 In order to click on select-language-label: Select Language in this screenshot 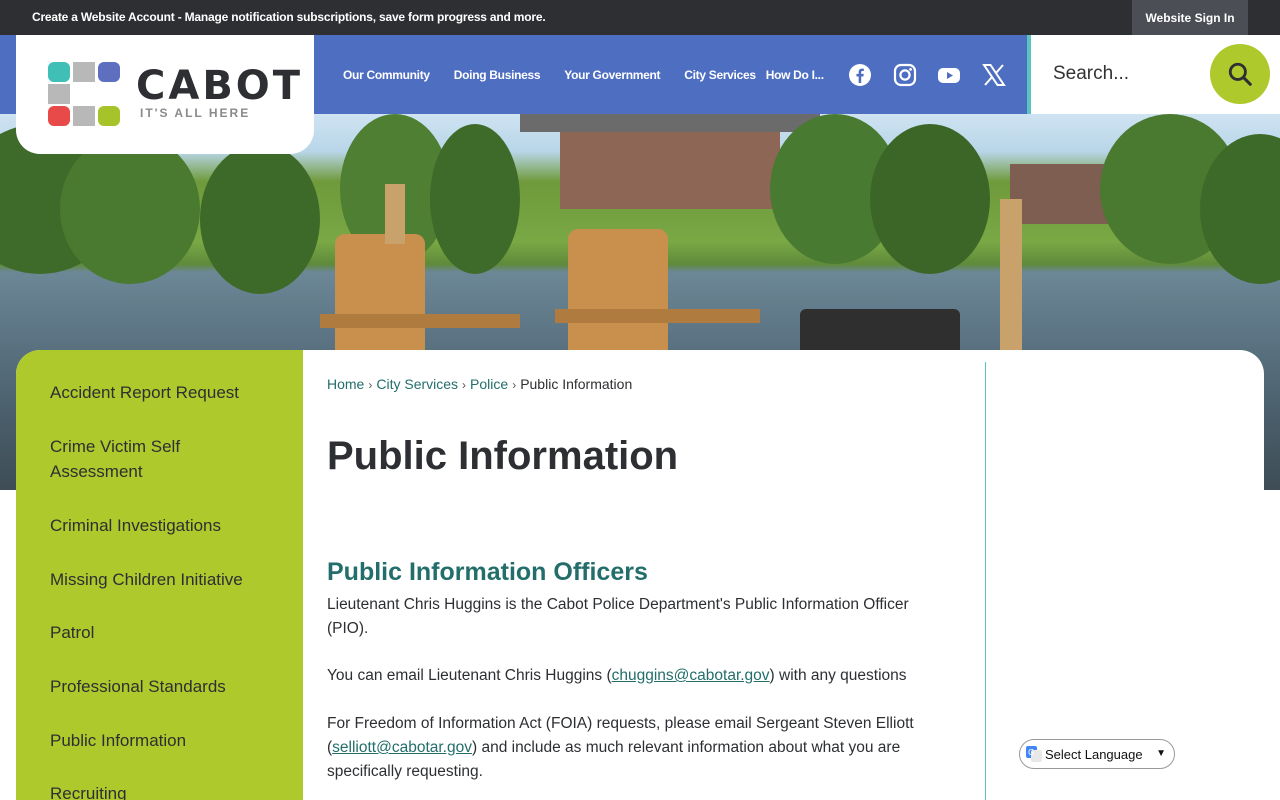, I will do `click(1094, 754)`.